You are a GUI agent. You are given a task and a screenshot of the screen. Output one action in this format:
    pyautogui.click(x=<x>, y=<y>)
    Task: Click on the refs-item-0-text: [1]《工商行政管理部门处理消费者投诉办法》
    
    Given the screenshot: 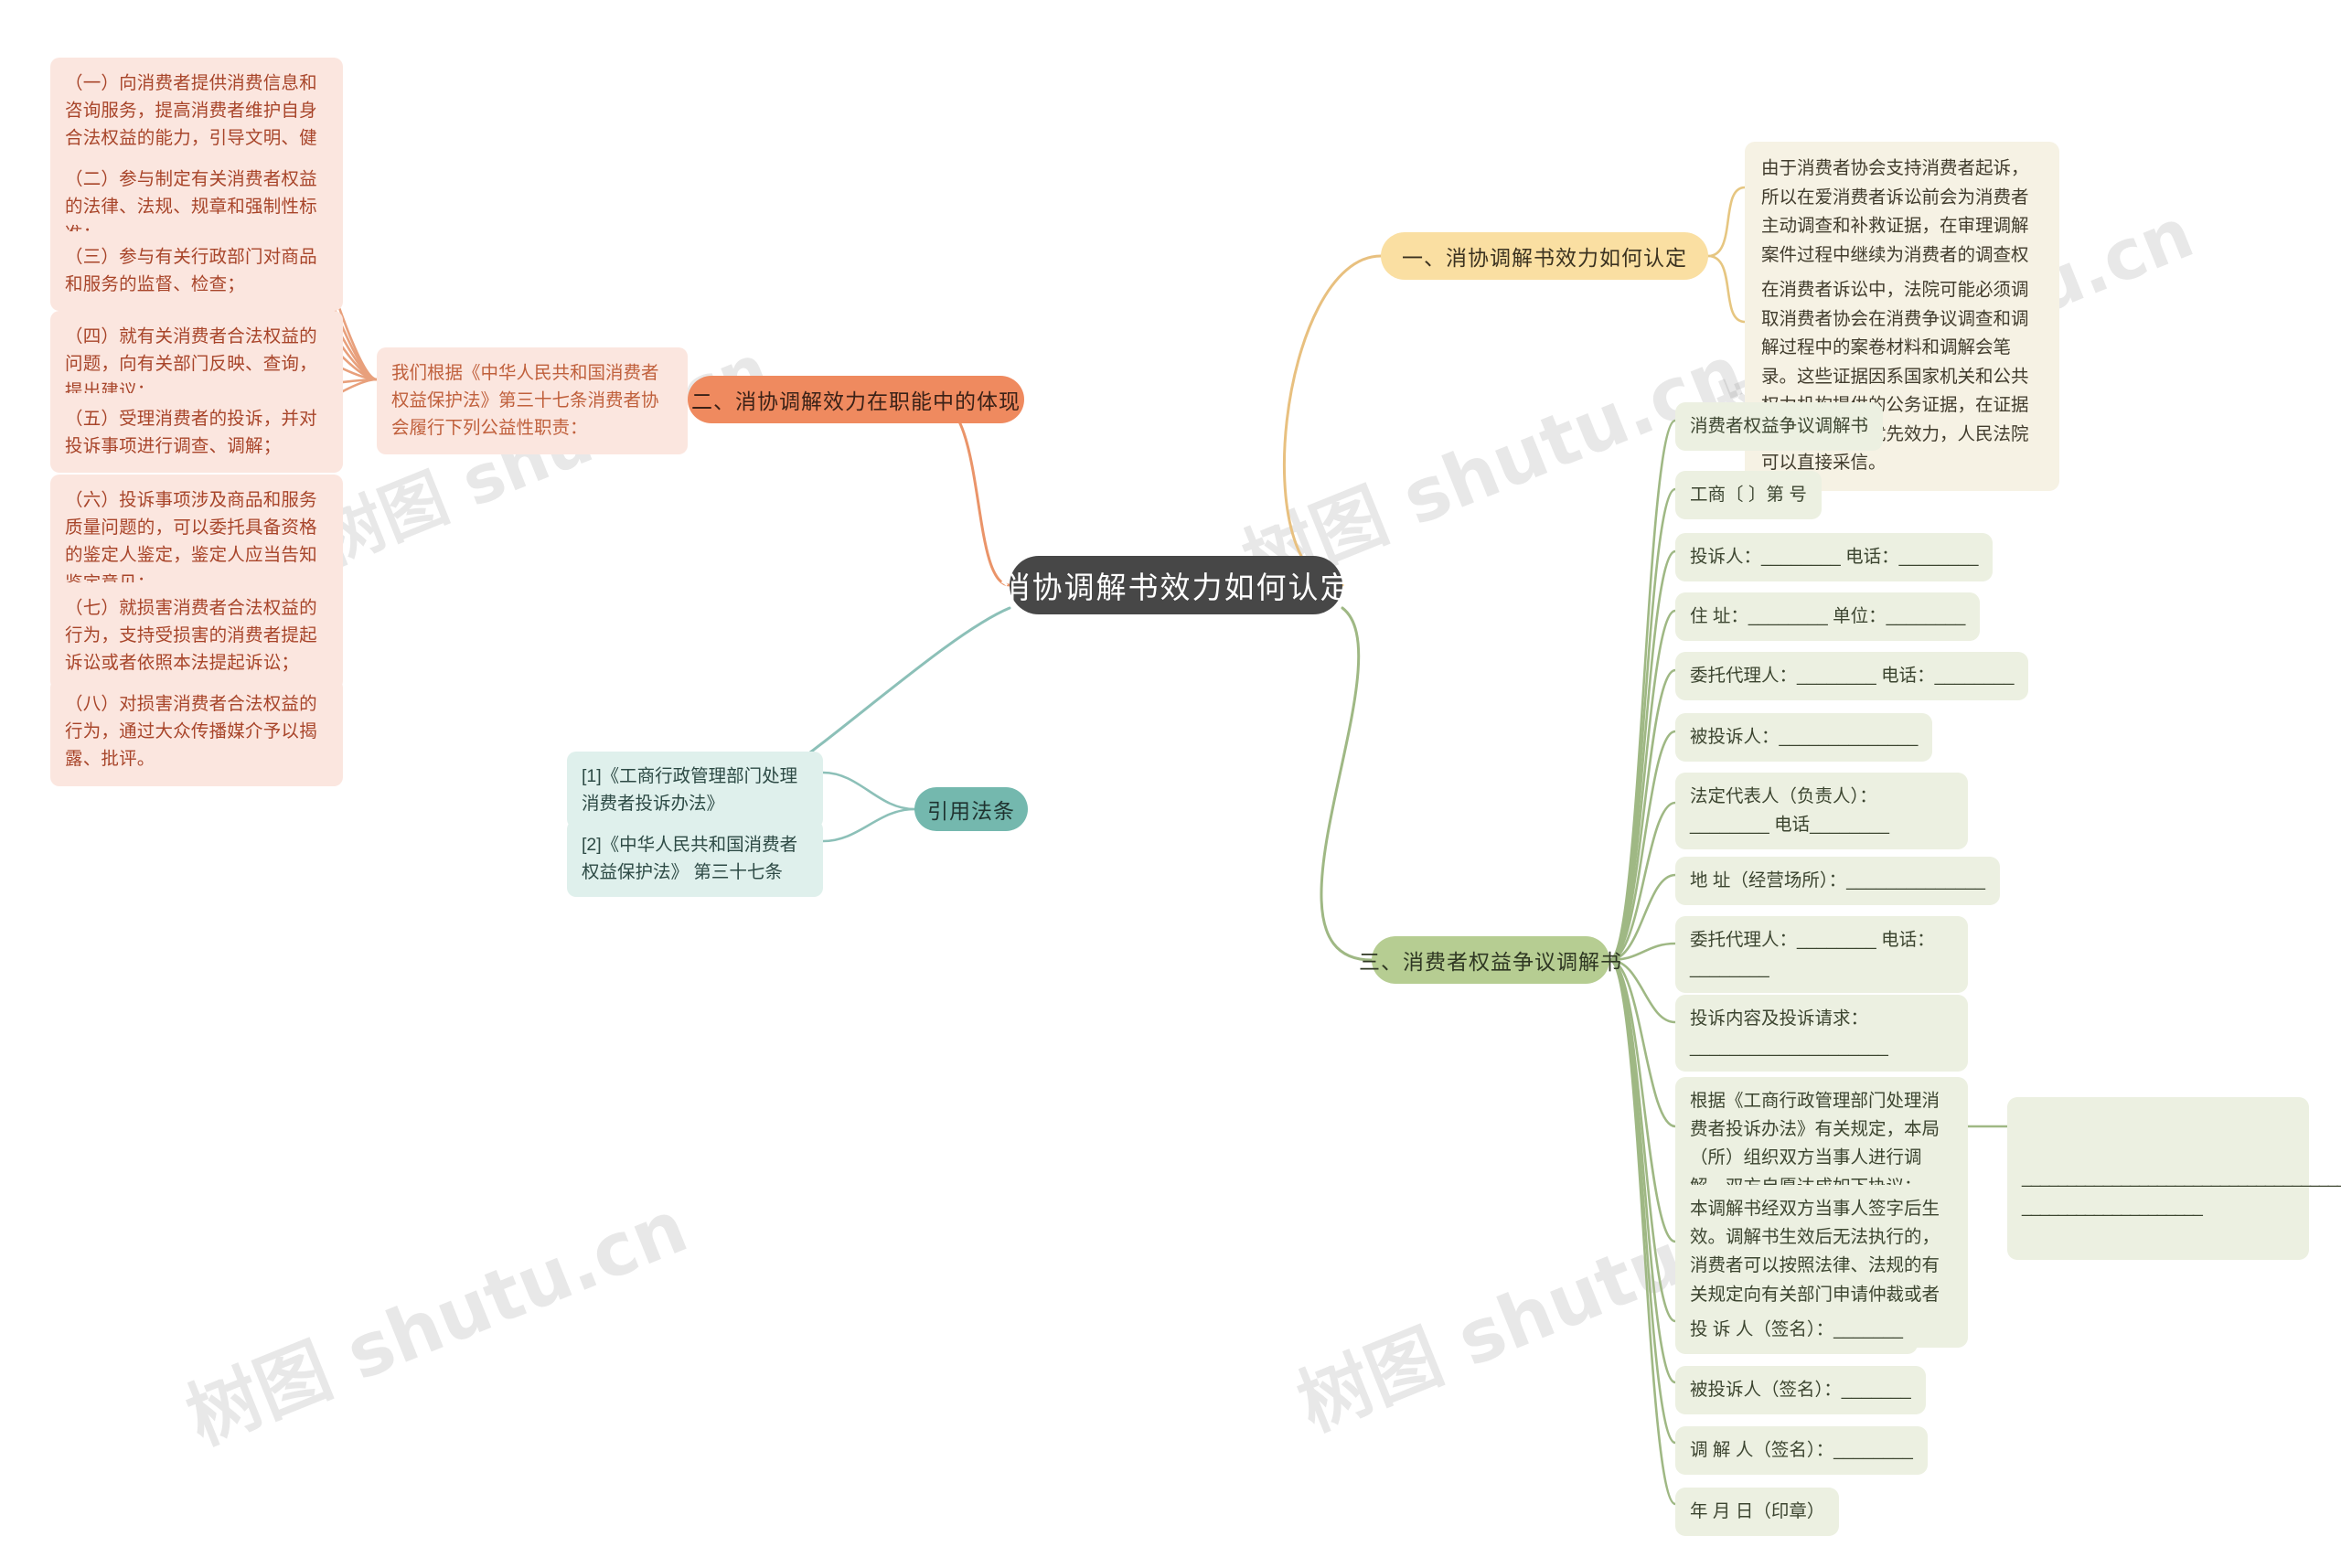 What is the action you would take?
    pyautogui.click(x=690, y=790)
    